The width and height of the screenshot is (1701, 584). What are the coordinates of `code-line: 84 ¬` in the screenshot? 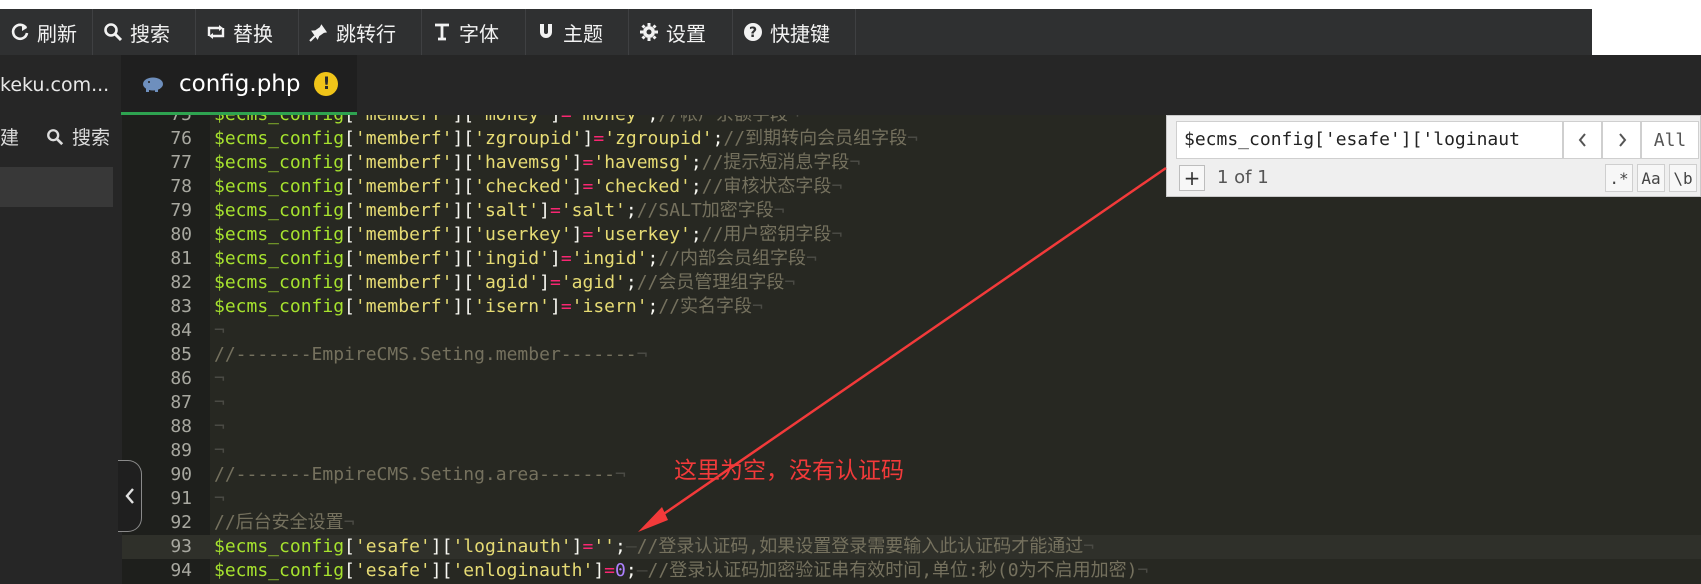 It's located at (911, 331).